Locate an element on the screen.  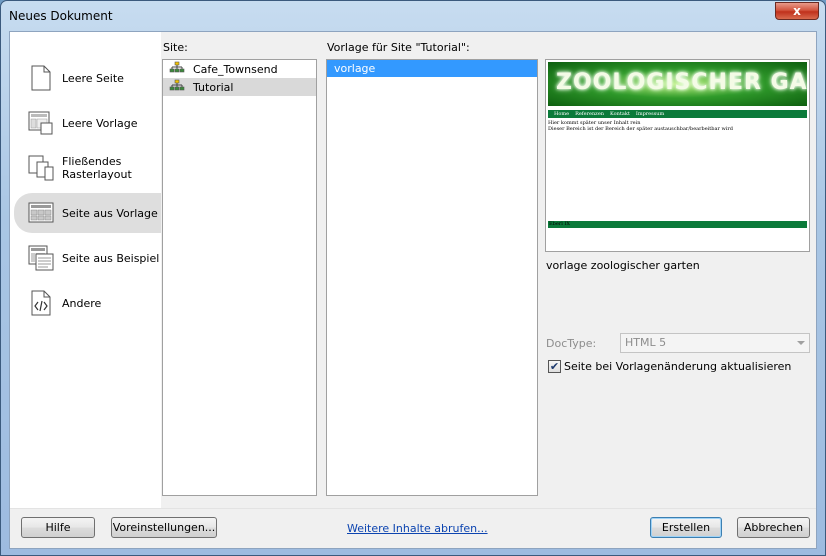
chevron-down-icon is located at coordinates (801, 343).